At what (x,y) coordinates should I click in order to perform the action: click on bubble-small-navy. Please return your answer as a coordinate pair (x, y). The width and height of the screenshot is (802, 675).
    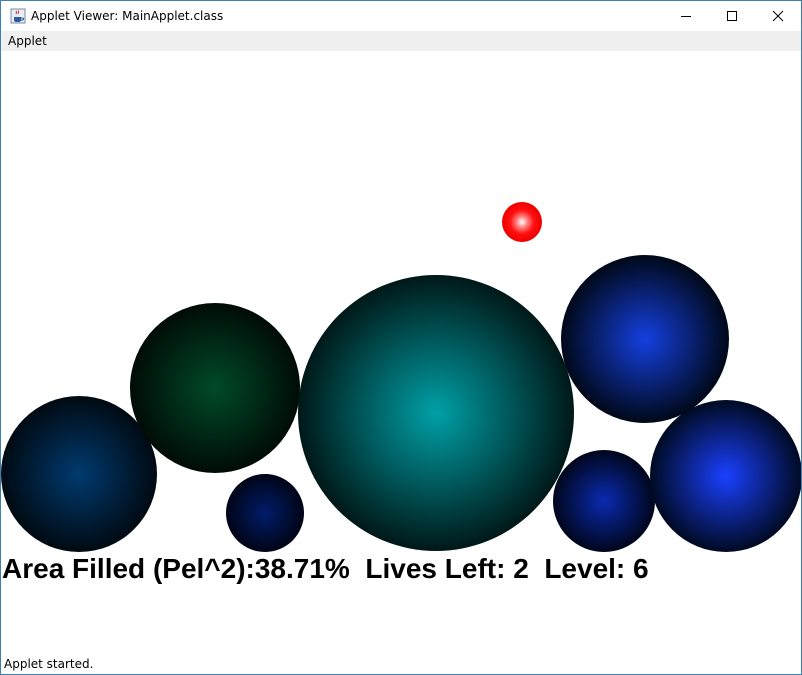
    Looking at the image, I should click on (265, 513).